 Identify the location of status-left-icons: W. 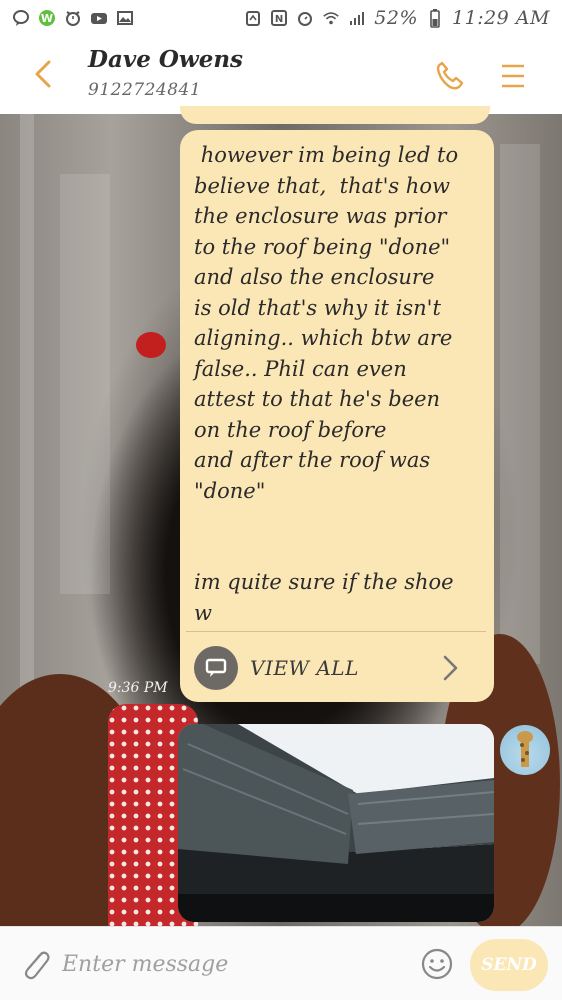
(73, 18).